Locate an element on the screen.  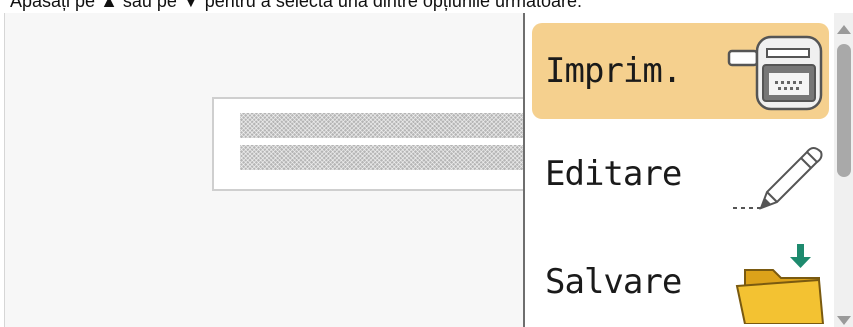
menu-item-edit: Editare is located at coordinates (680, 174).